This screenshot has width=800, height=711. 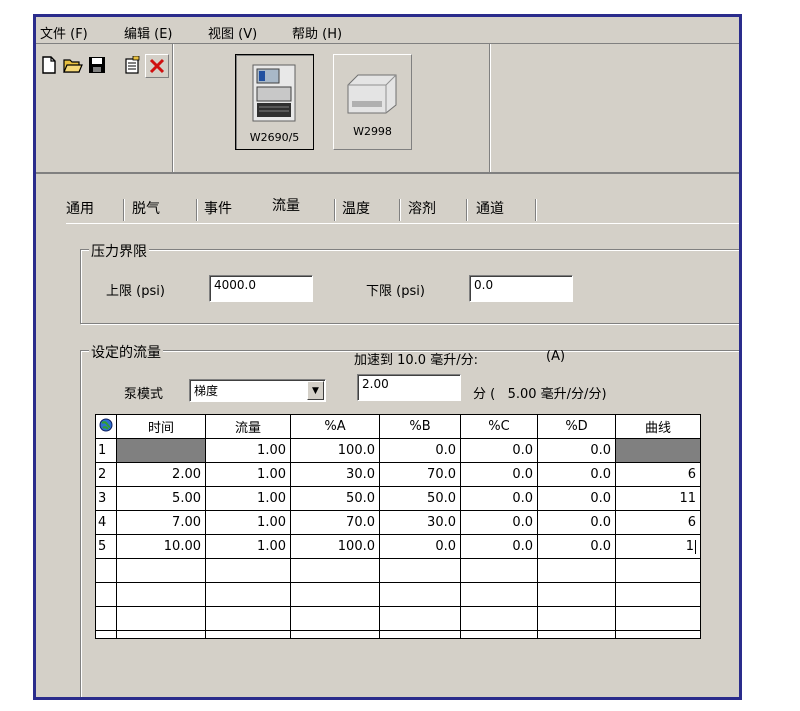 I want to click on delete-button, so click(x=157, y=66).